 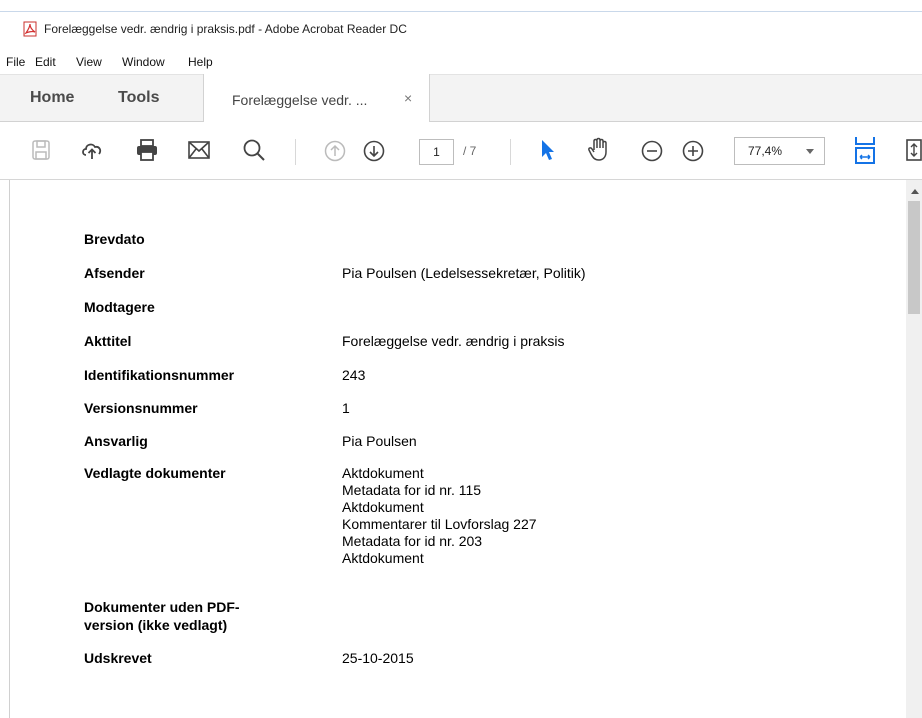 I want to click on zoom-out-icon, so click(x=652, y=151).